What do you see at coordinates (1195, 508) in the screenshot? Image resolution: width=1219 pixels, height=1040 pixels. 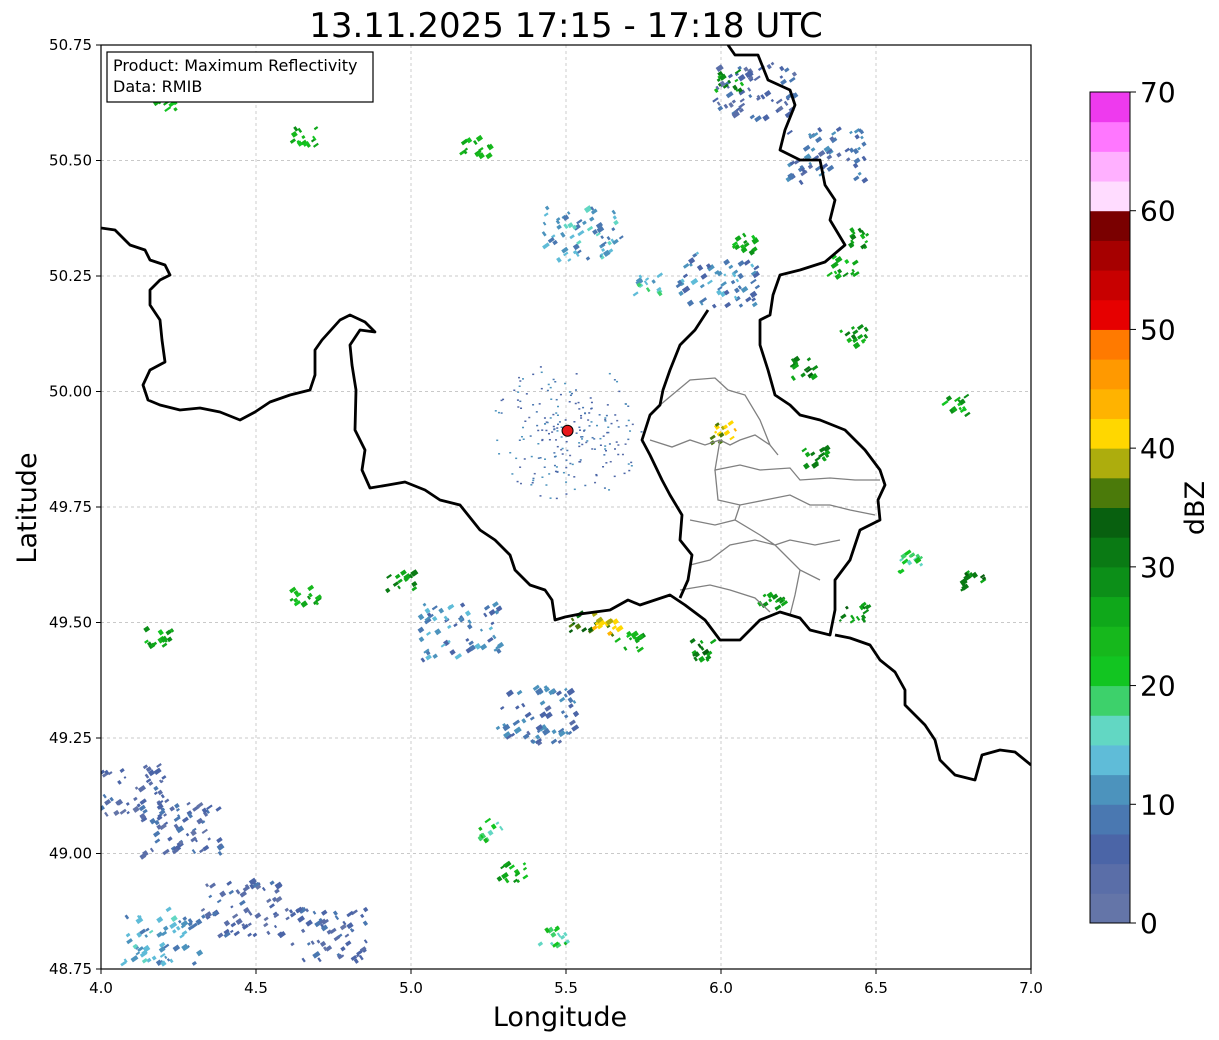 I see `colorbar-label: dBZ` at bounding box center [1195, 508].